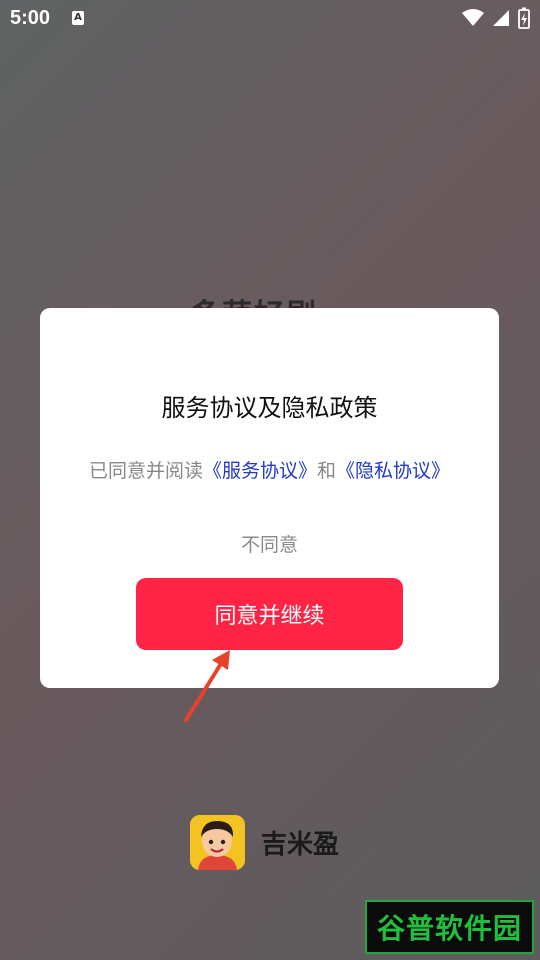 This screenshot has width=540, height=960. What do you see at coordinates (260, 471) in the screenshot?
I see `service-agreement-link: 《服务协议》` at bounding box center [260, 471].